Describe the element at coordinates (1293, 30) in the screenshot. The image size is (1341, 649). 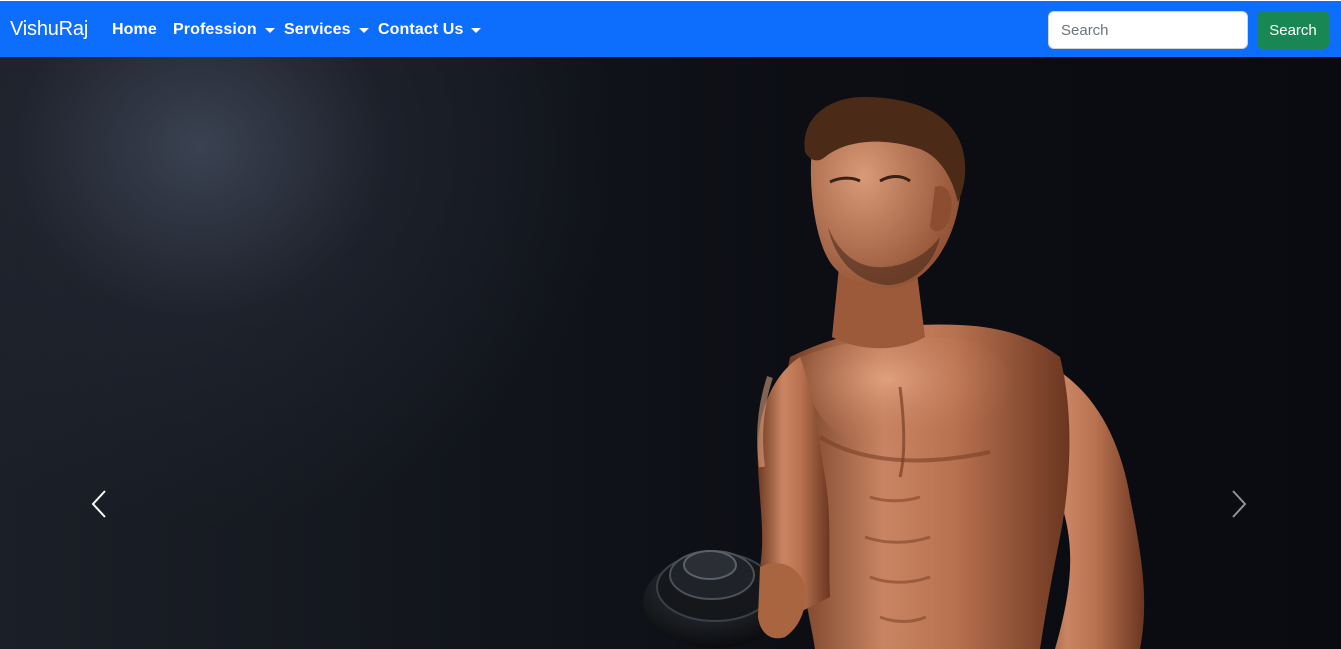
I see `search-button: Search` at that location.